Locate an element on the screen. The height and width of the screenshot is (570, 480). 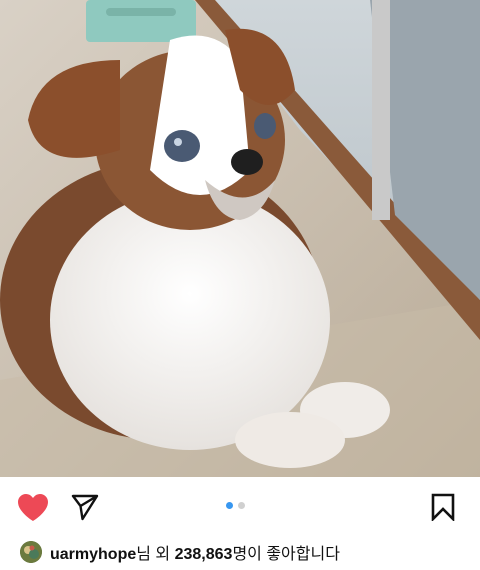
bookmark-icon is located at coordinates (443, 507).